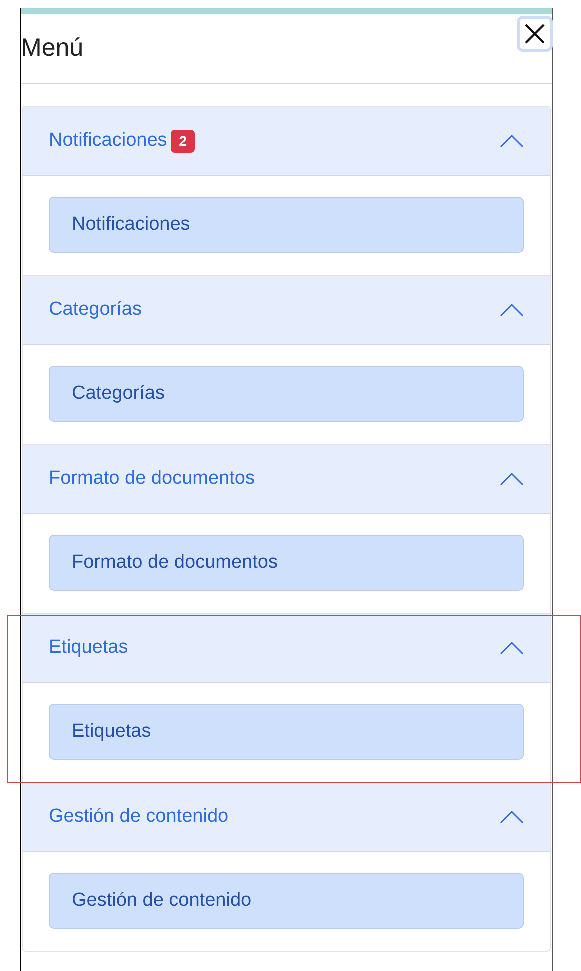 Image resolution: width=581 pixels, height=971 pixels. I want to click on menu-item: Notificaciones, so click(286, 225).